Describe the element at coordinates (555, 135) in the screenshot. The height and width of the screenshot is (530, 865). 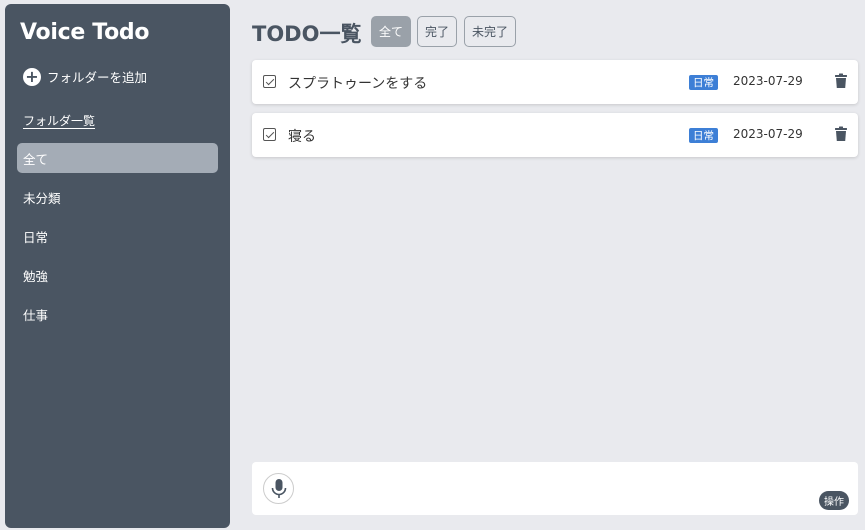
I see `todo-item: 寝る 日常 2023-07-29` at that location.